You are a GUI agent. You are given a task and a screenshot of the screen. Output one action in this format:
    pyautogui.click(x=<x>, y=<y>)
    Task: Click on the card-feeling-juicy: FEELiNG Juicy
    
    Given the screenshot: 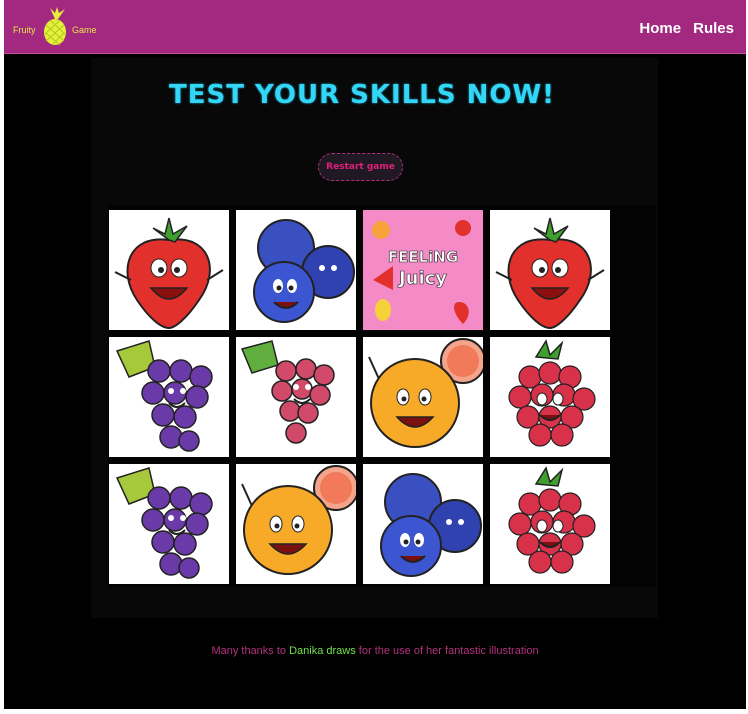 What is the action you would take?
    pyautogui.click(x=423, y=270)
    